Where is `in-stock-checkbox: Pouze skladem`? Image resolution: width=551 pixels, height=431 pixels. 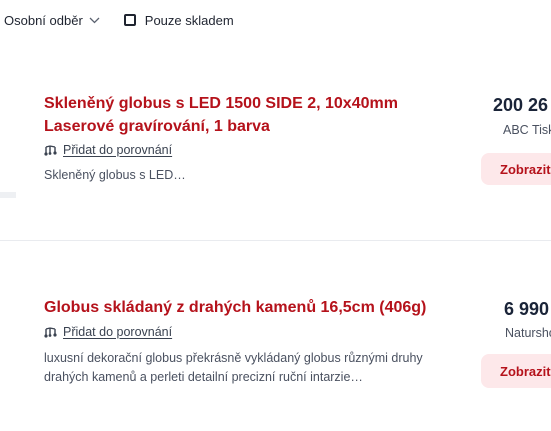 in-stock-checkbox: Pouze skladem is located at coordinates (178, 20).